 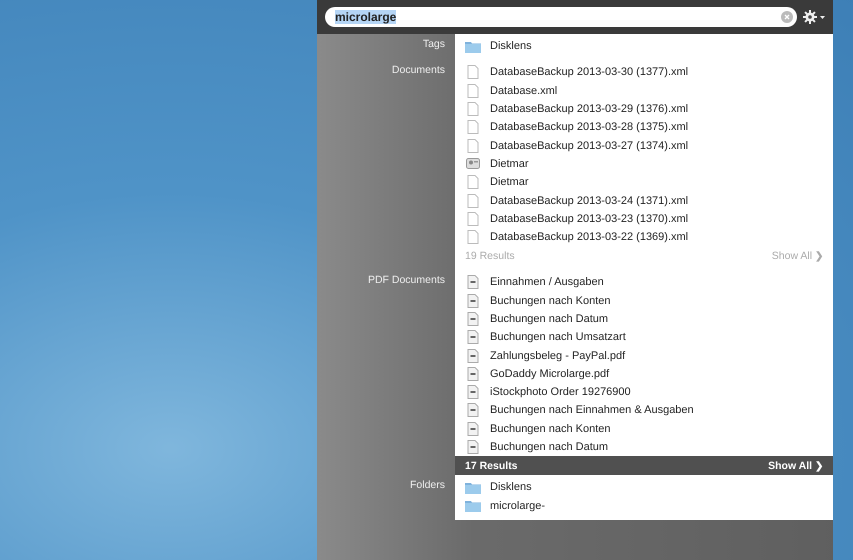 I want to click on result-item: DatabaseBackup 2013-03-22 (1369).xml, so click(x=644, y=237).